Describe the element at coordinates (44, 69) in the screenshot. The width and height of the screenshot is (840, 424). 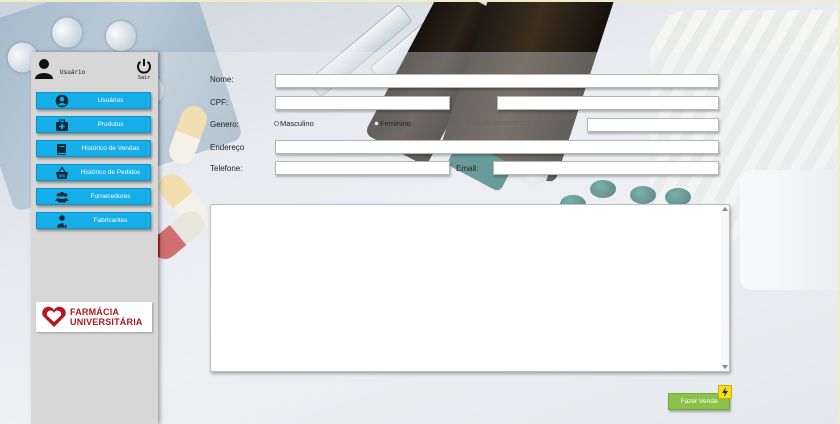
I see `user-avatar-icon` at that location.